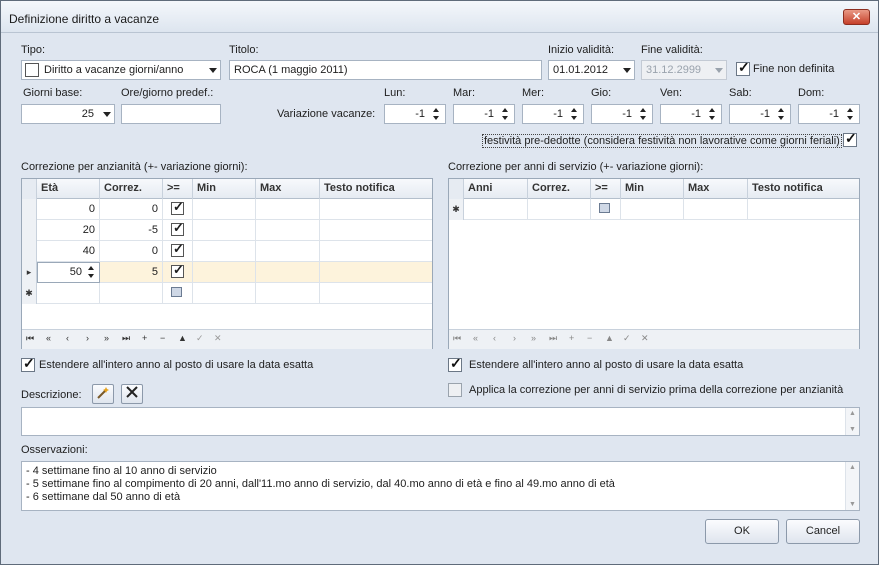 This screenshot has width=879, height=565. I want to click on ore-giorno-input, so click(171, 114).